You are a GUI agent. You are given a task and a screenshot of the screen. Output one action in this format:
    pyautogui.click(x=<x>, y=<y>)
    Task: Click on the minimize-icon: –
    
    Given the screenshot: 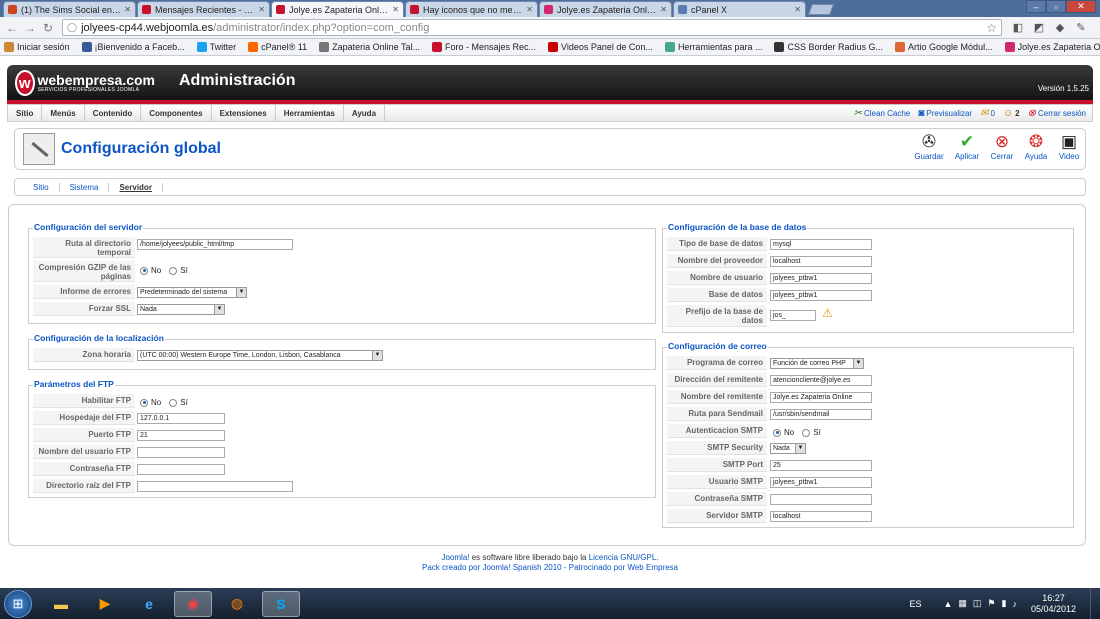 What is the action you would take?
    pyautogui.click(x=1036, y=6)
    